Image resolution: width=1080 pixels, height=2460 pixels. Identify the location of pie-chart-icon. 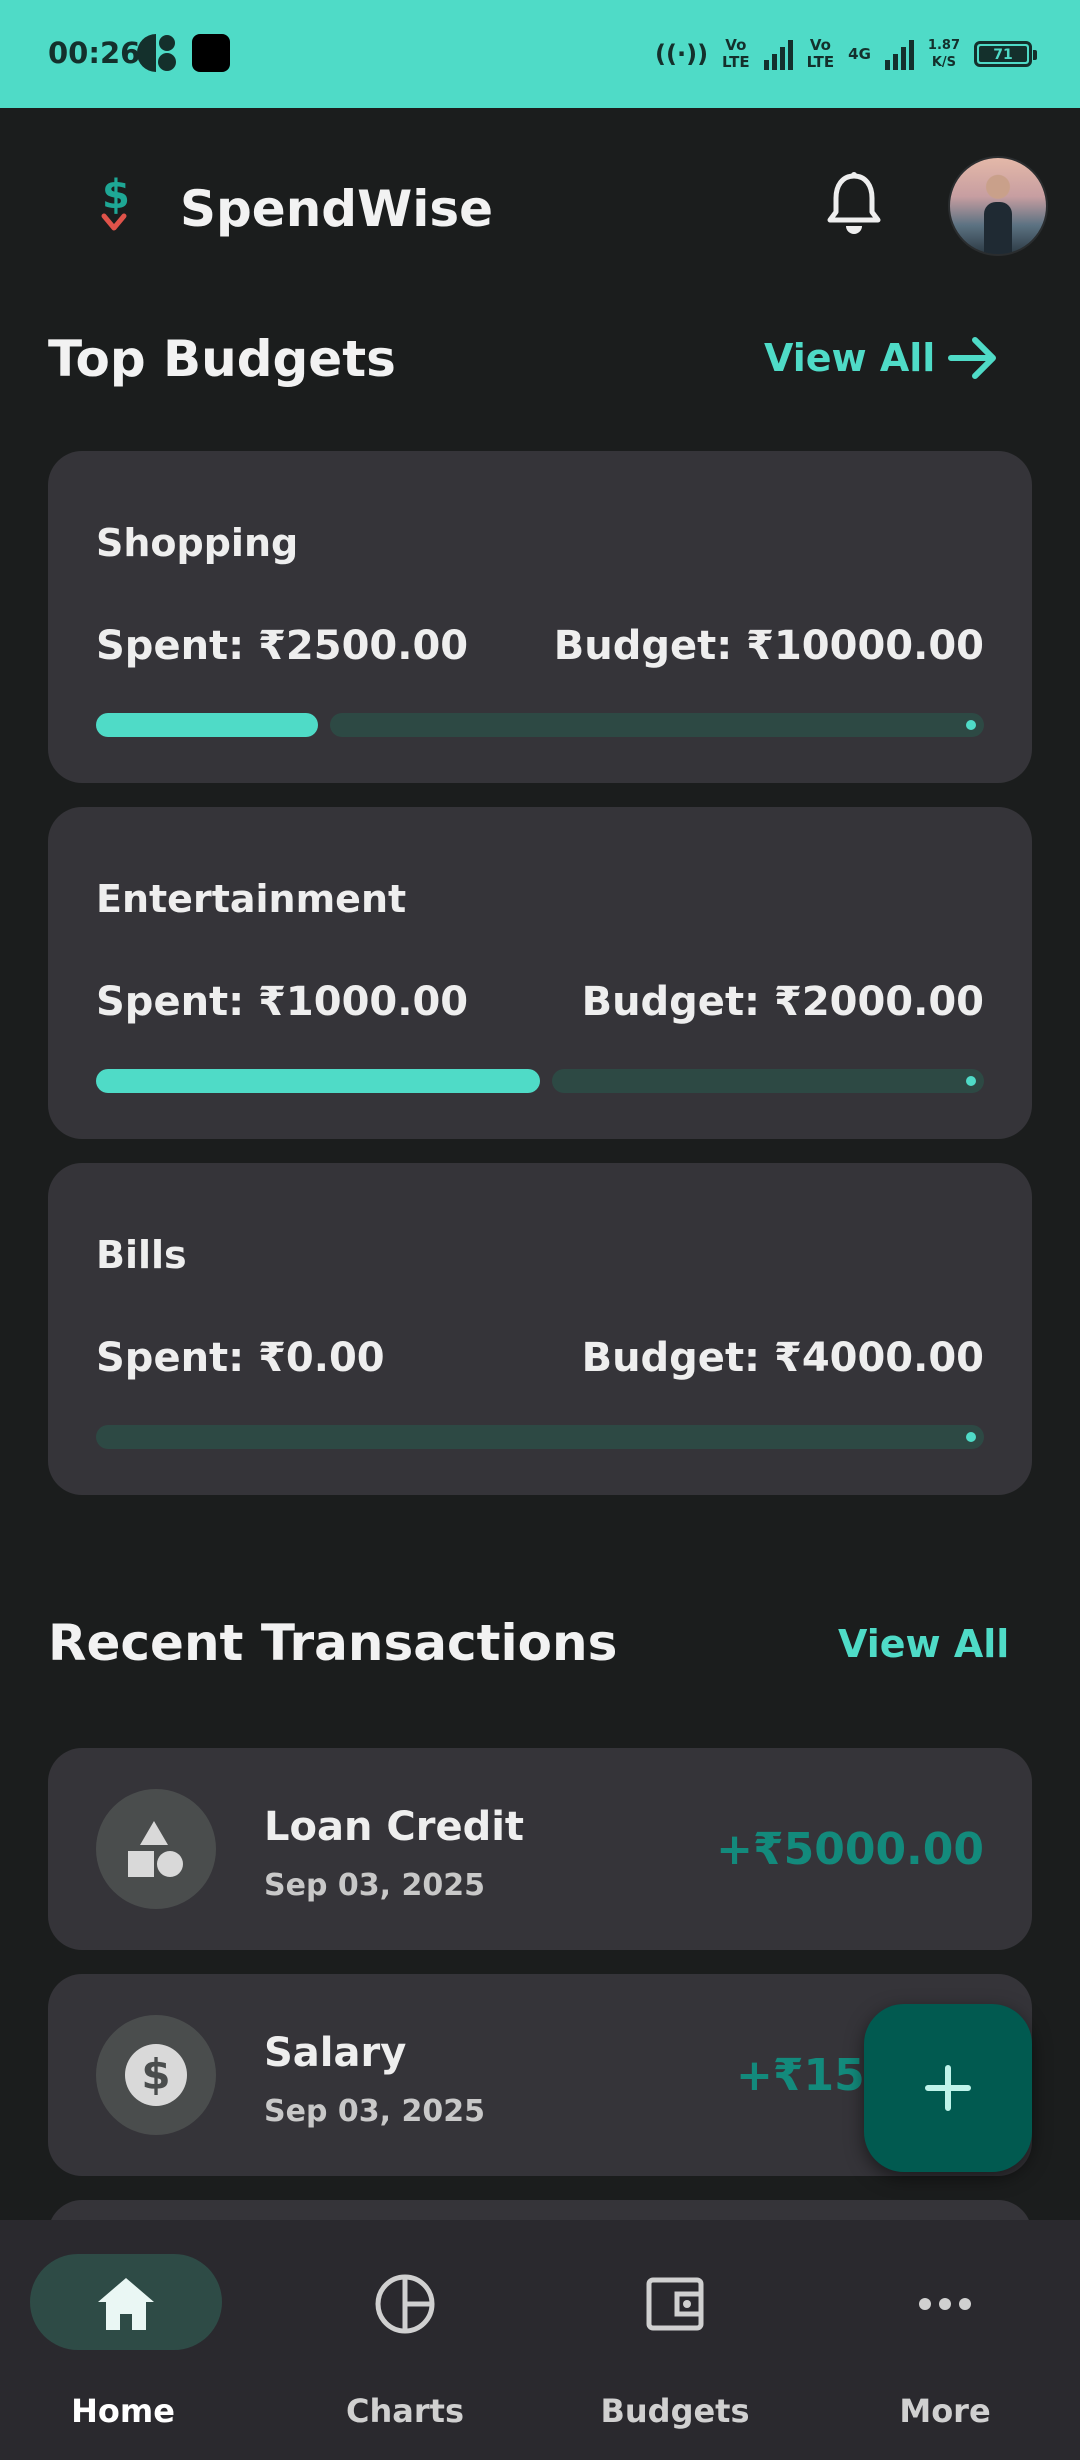
(405, 2304).